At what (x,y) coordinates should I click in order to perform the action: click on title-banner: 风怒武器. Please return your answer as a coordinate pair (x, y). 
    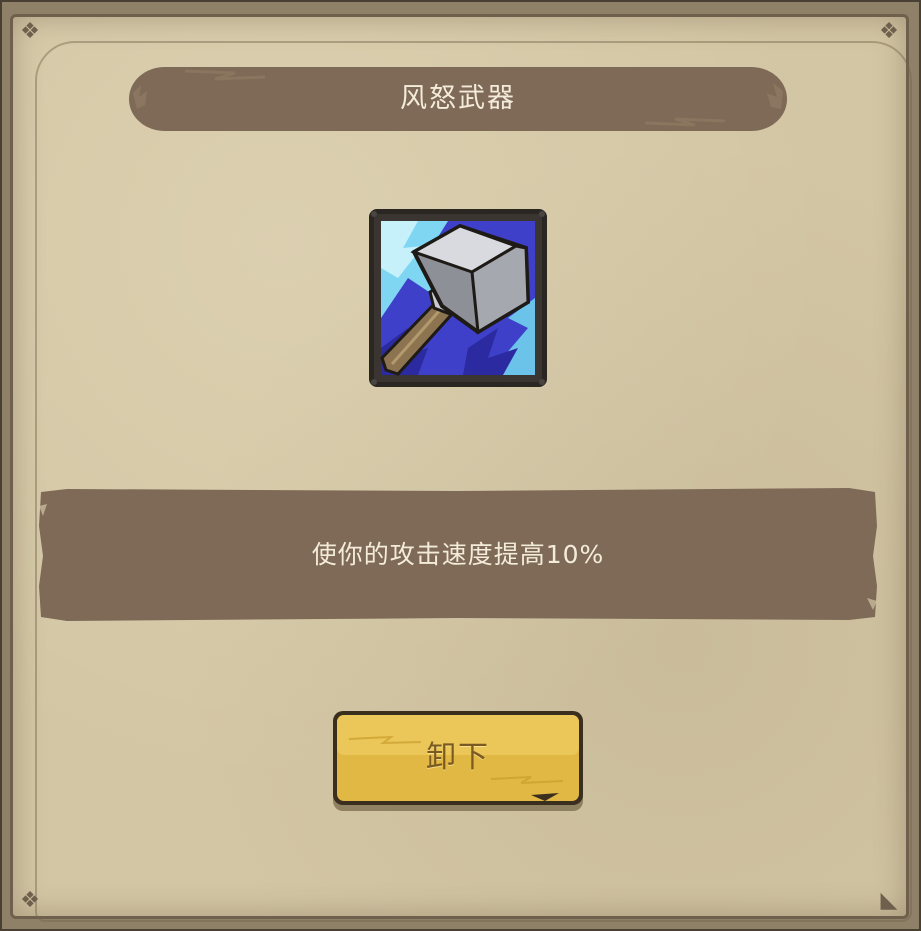
    Looking at the image, I should click on (458, 99).